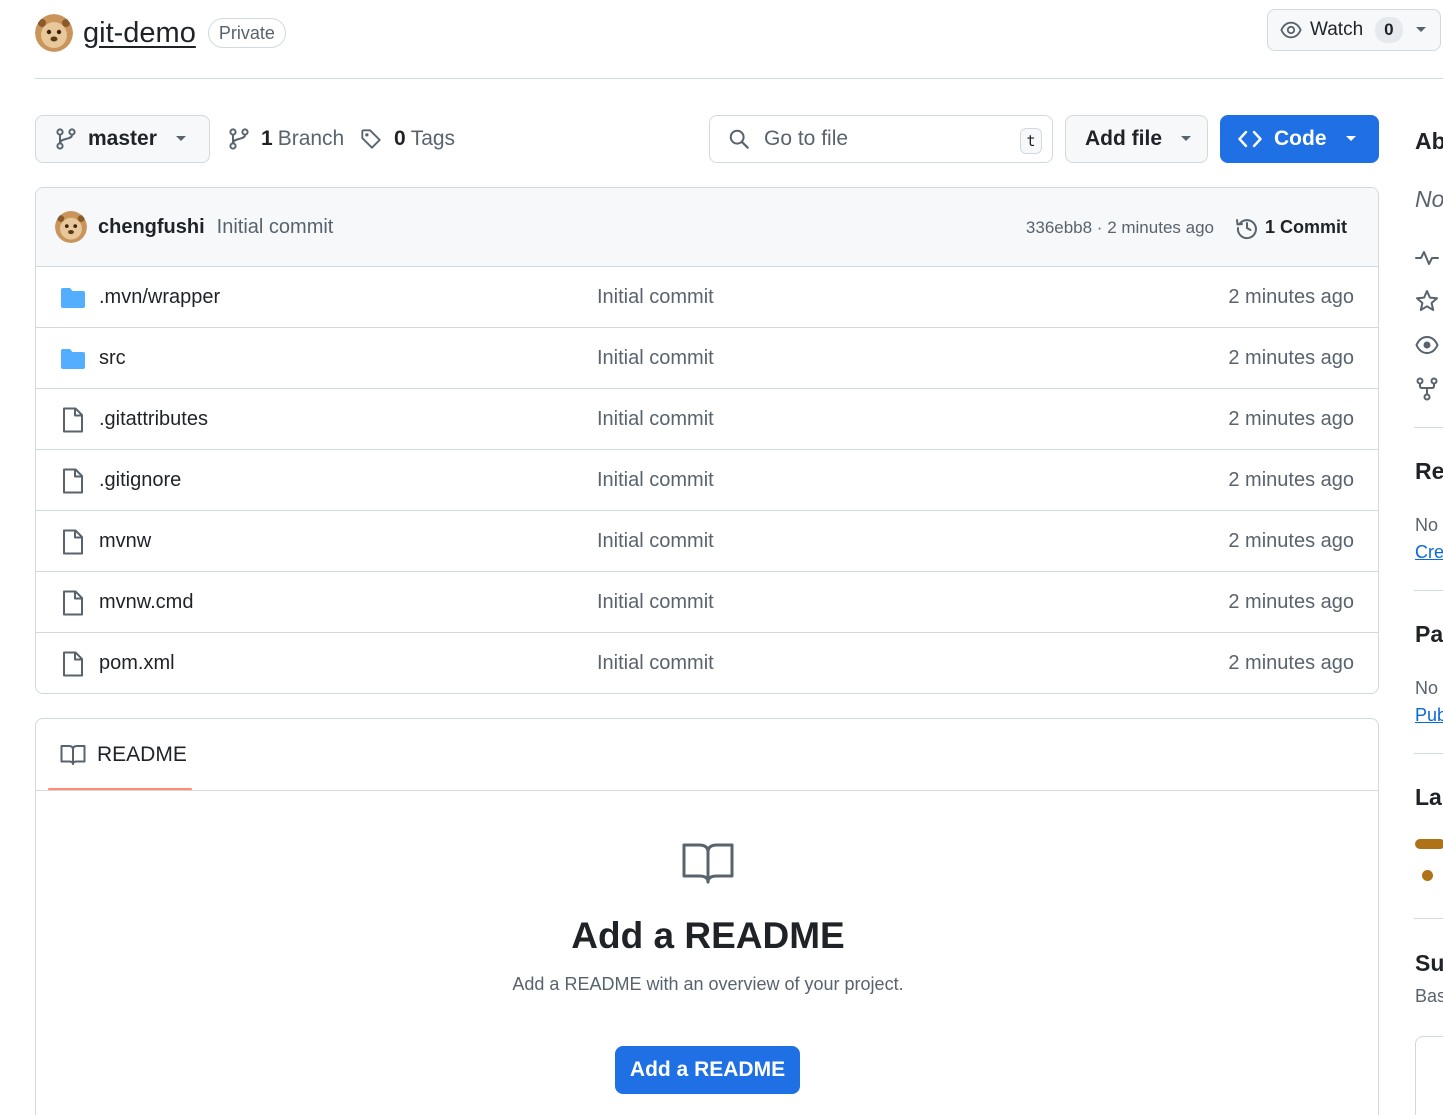  Describe the element at coordinates (1389, 30) in the screenshot. I see `watch-count: 0` at that location.